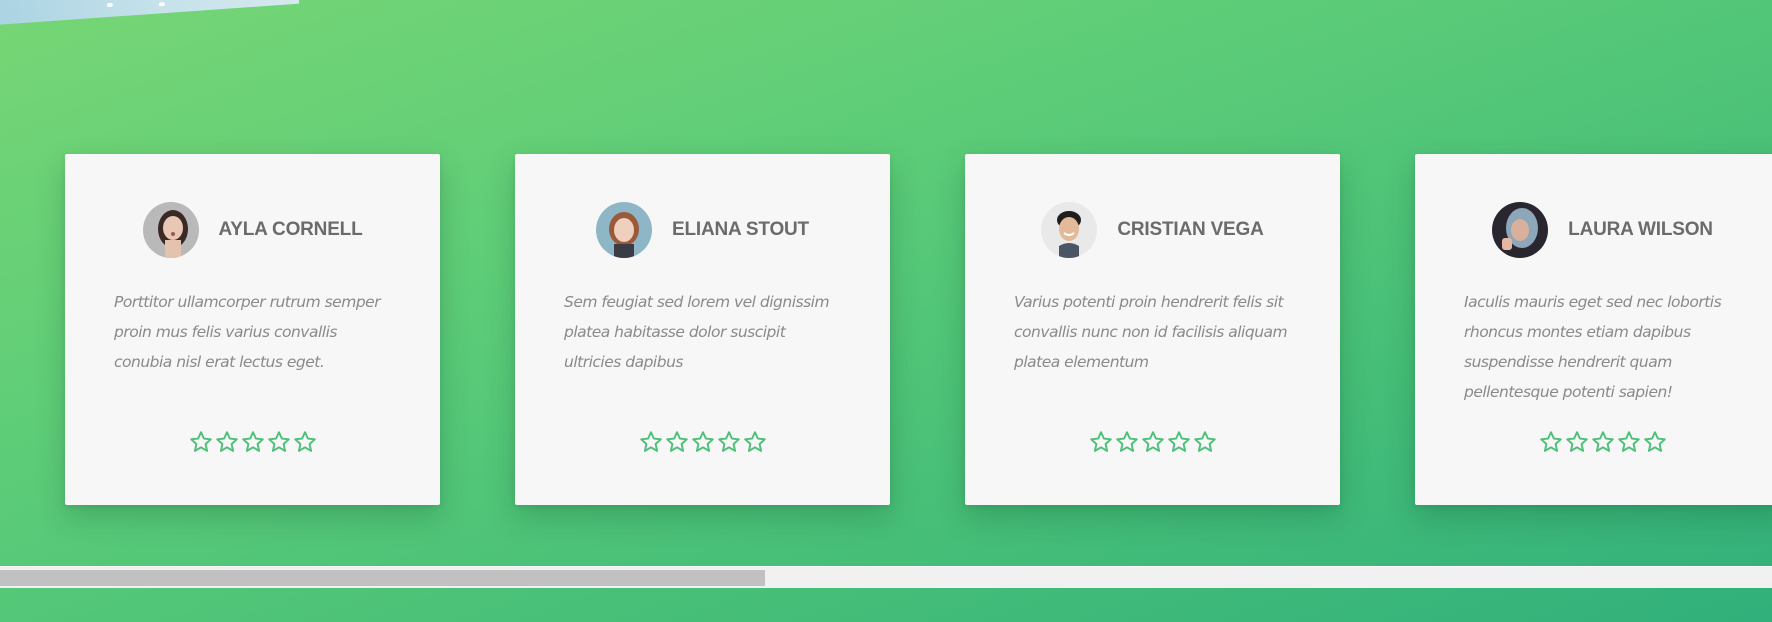 This screenshot has width=1772, height=622. Describe the element at coordinates (1190, 229) in the screenshot. I see `reviewer-name: CRISTIAN VEGA` at that location.